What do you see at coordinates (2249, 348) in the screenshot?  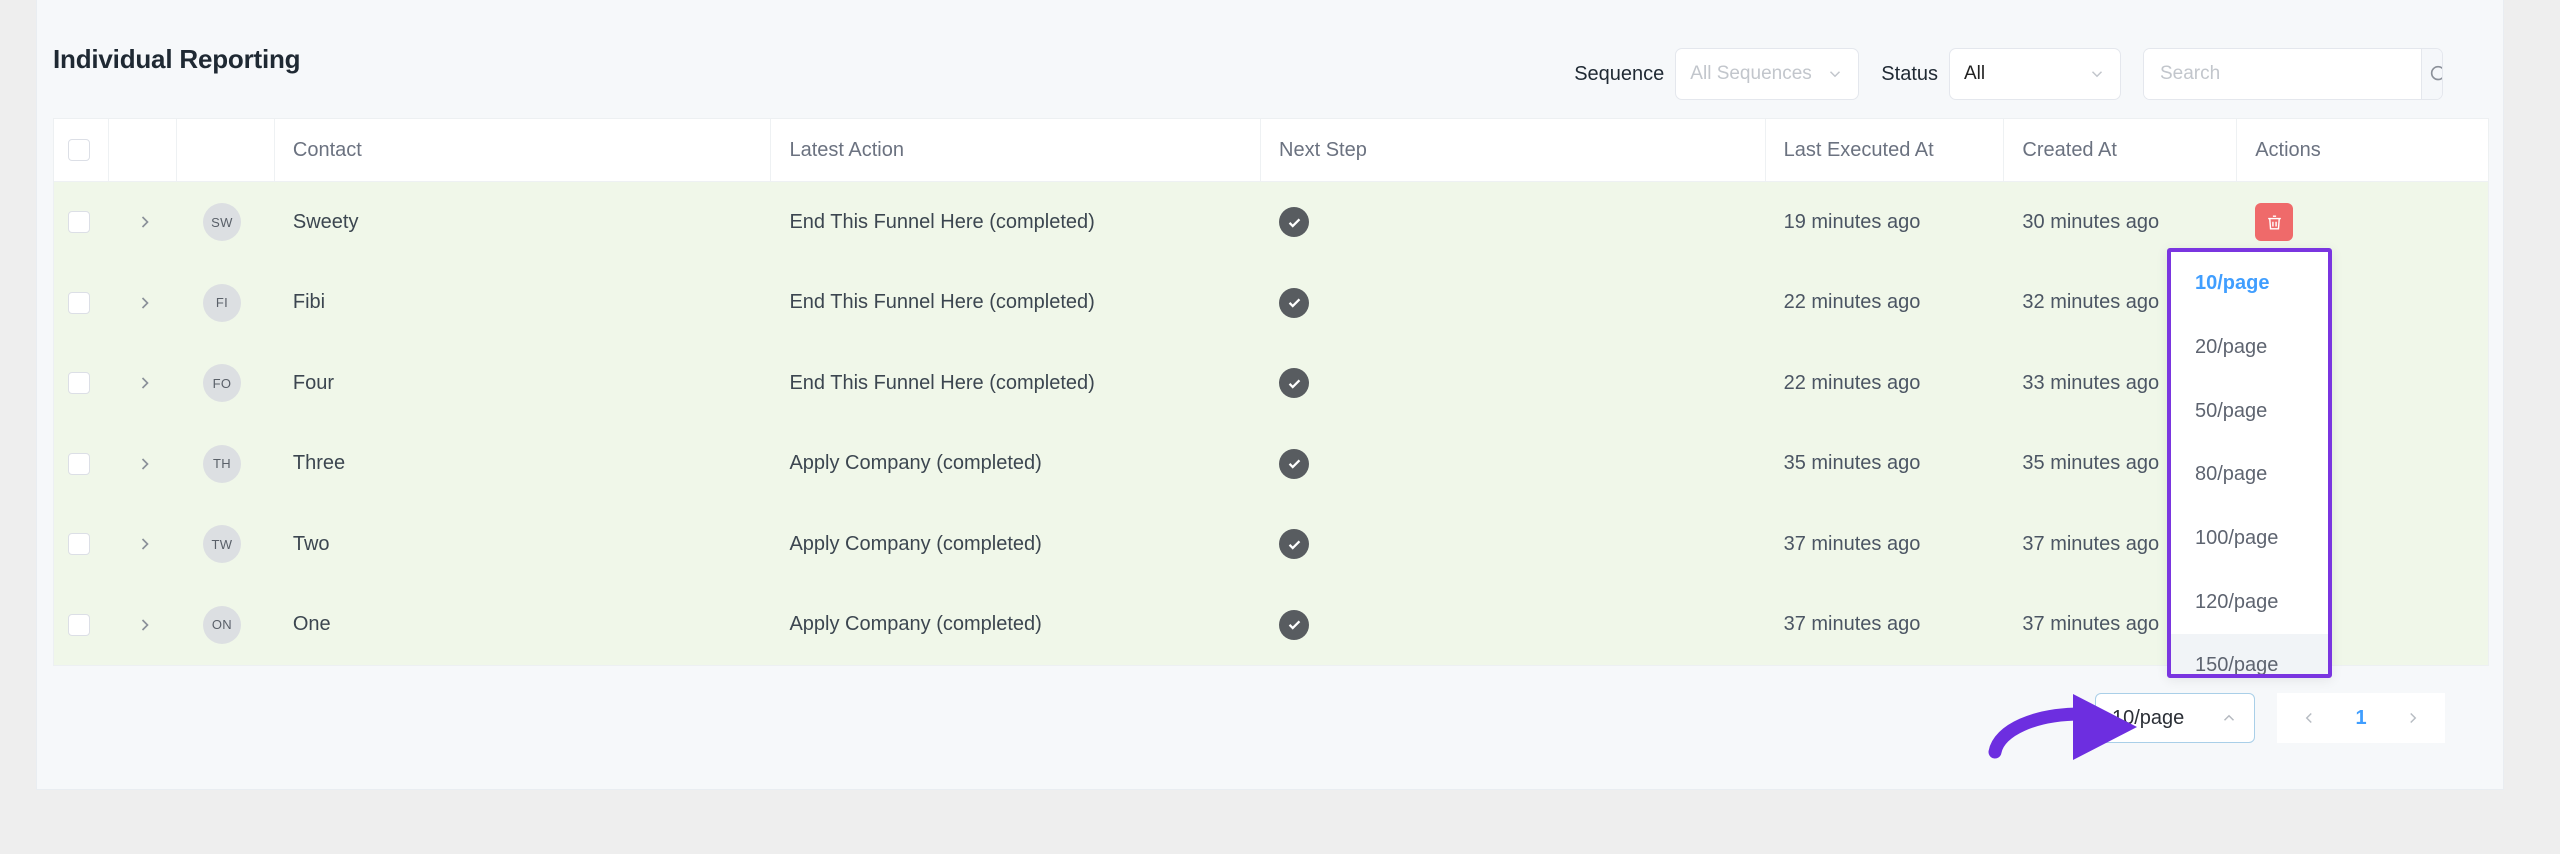 I see `page-size-option-20: 20/page` at bounding box center [2249, 348].